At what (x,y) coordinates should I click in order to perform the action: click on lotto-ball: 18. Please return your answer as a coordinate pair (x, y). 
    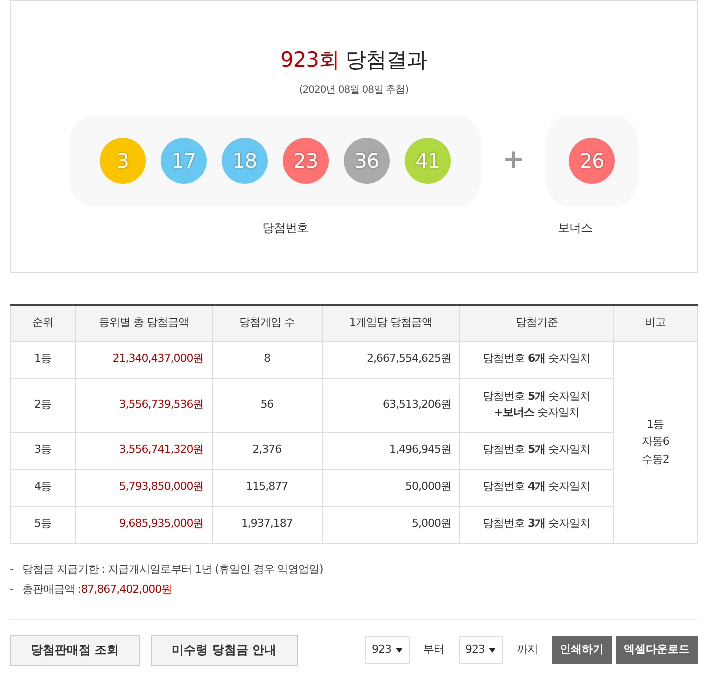
    Looking at the image, I should click on (245, 161).